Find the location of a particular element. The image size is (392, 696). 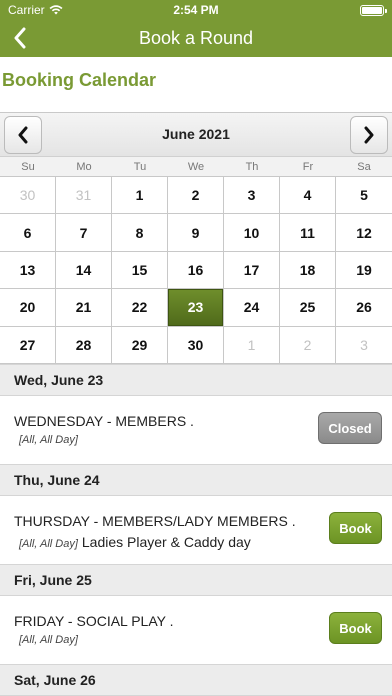

calendar-day: 10 is located at coordinates (252, 233).